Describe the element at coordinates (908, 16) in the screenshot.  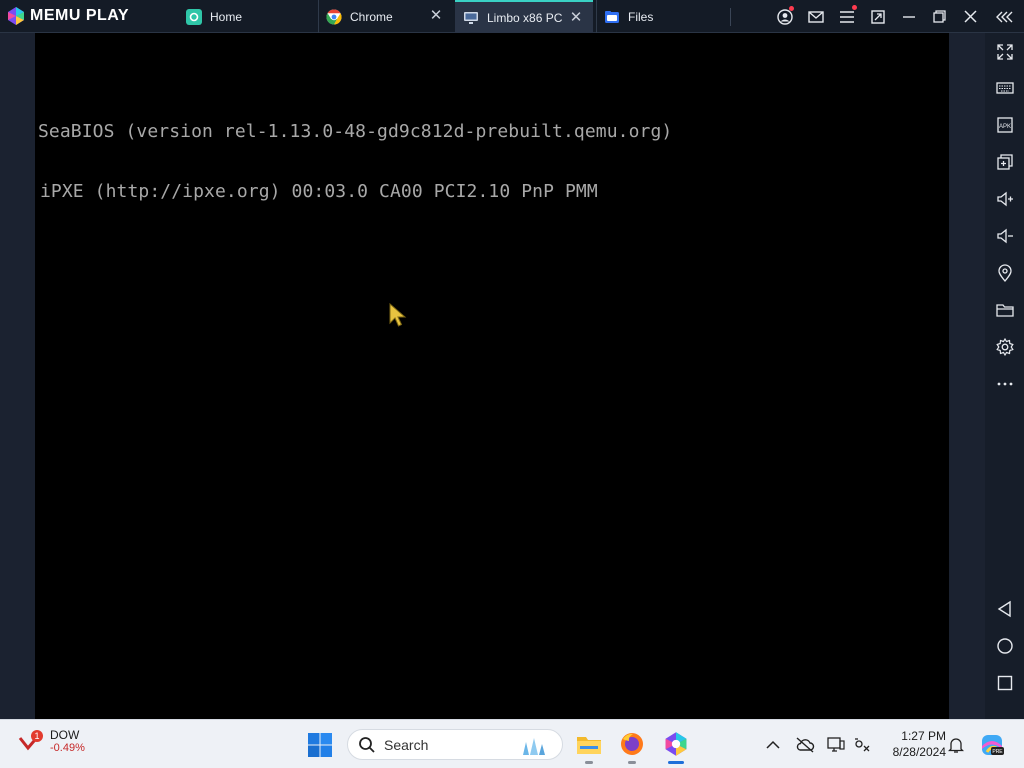
I see `minimize-icon` at that location.